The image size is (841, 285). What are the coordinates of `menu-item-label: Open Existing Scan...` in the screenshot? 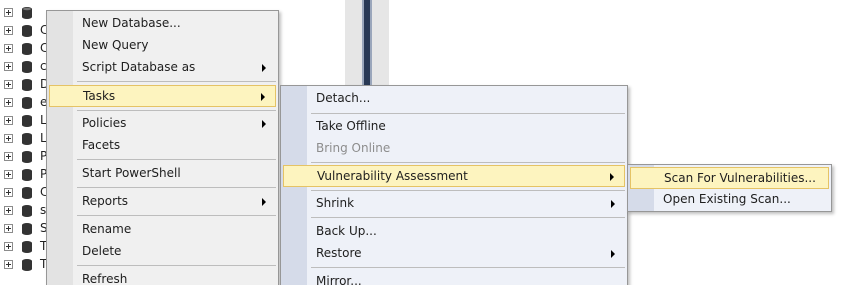 It's located at (727, 199).